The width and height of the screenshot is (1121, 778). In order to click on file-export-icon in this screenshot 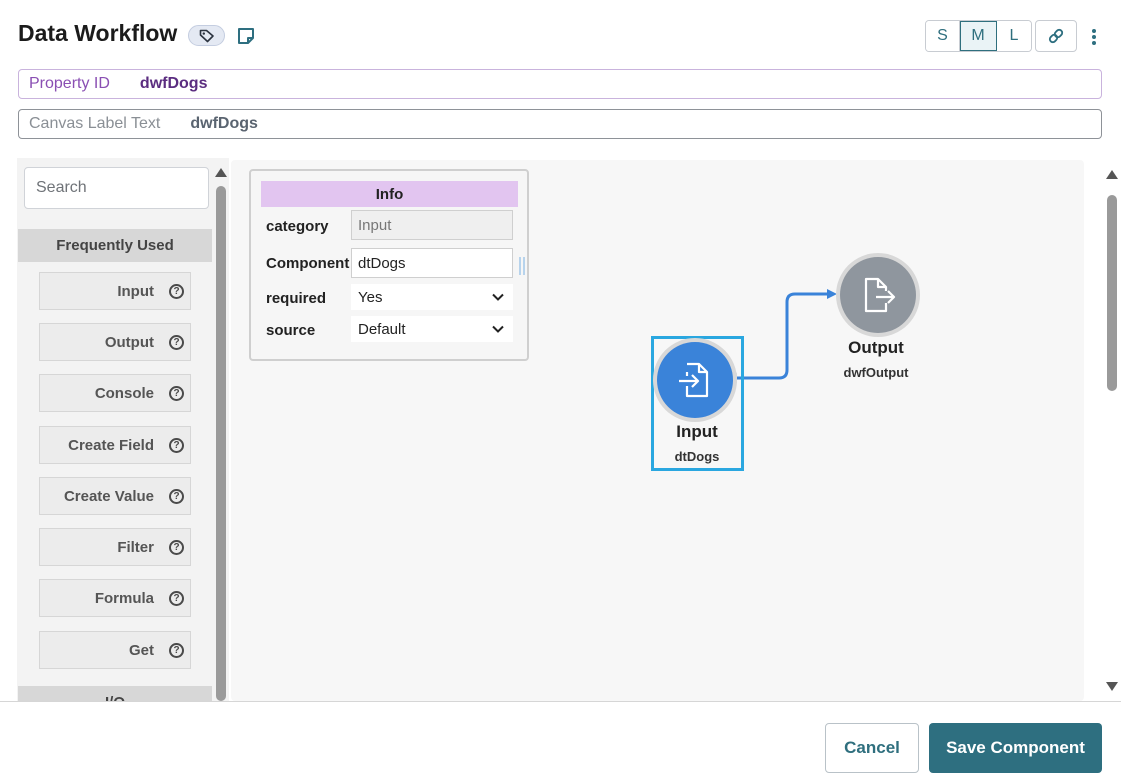, I will do `click(880, 295)`.